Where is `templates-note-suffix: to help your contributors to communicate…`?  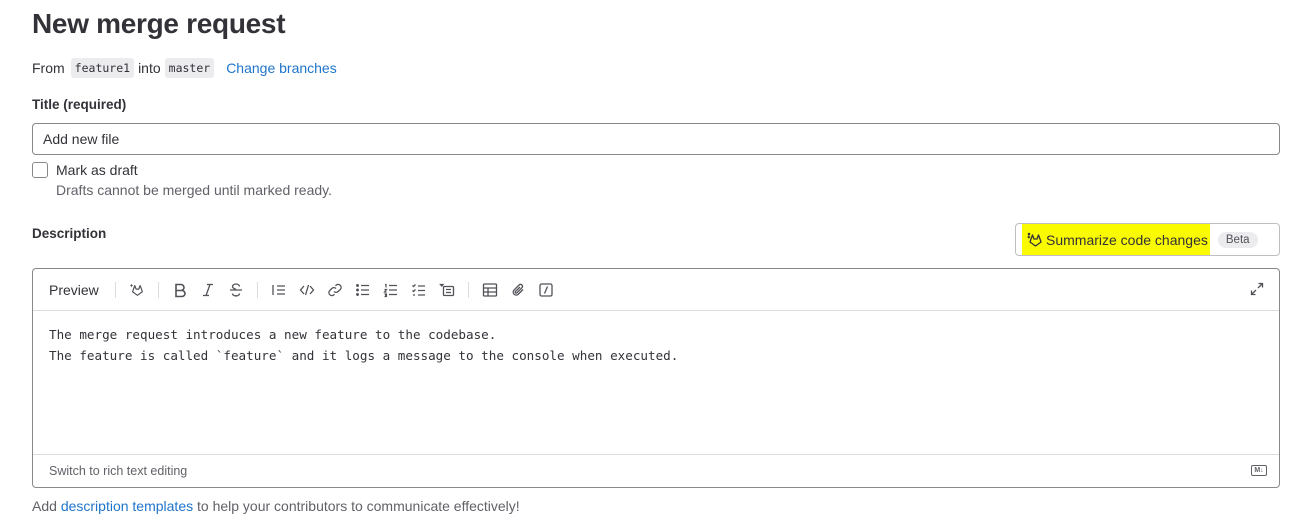
templates-note-suffix: to help your contributors to communicate… is located at coordinates (356, 506).